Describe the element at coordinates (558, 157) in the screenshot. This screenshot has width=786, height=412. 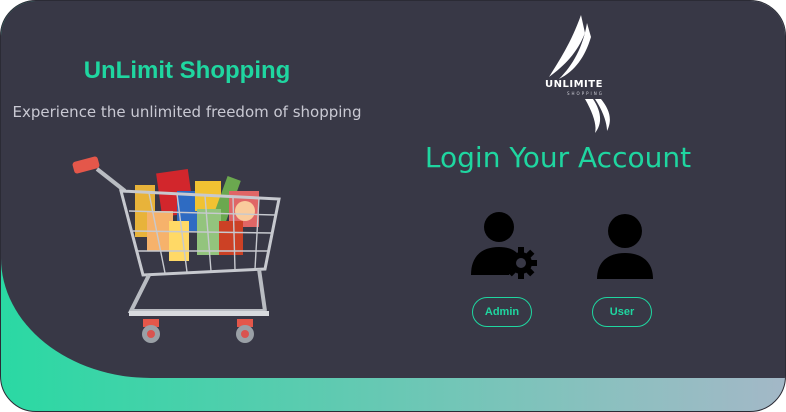
I see `login-title: Login Your Account` at that location.